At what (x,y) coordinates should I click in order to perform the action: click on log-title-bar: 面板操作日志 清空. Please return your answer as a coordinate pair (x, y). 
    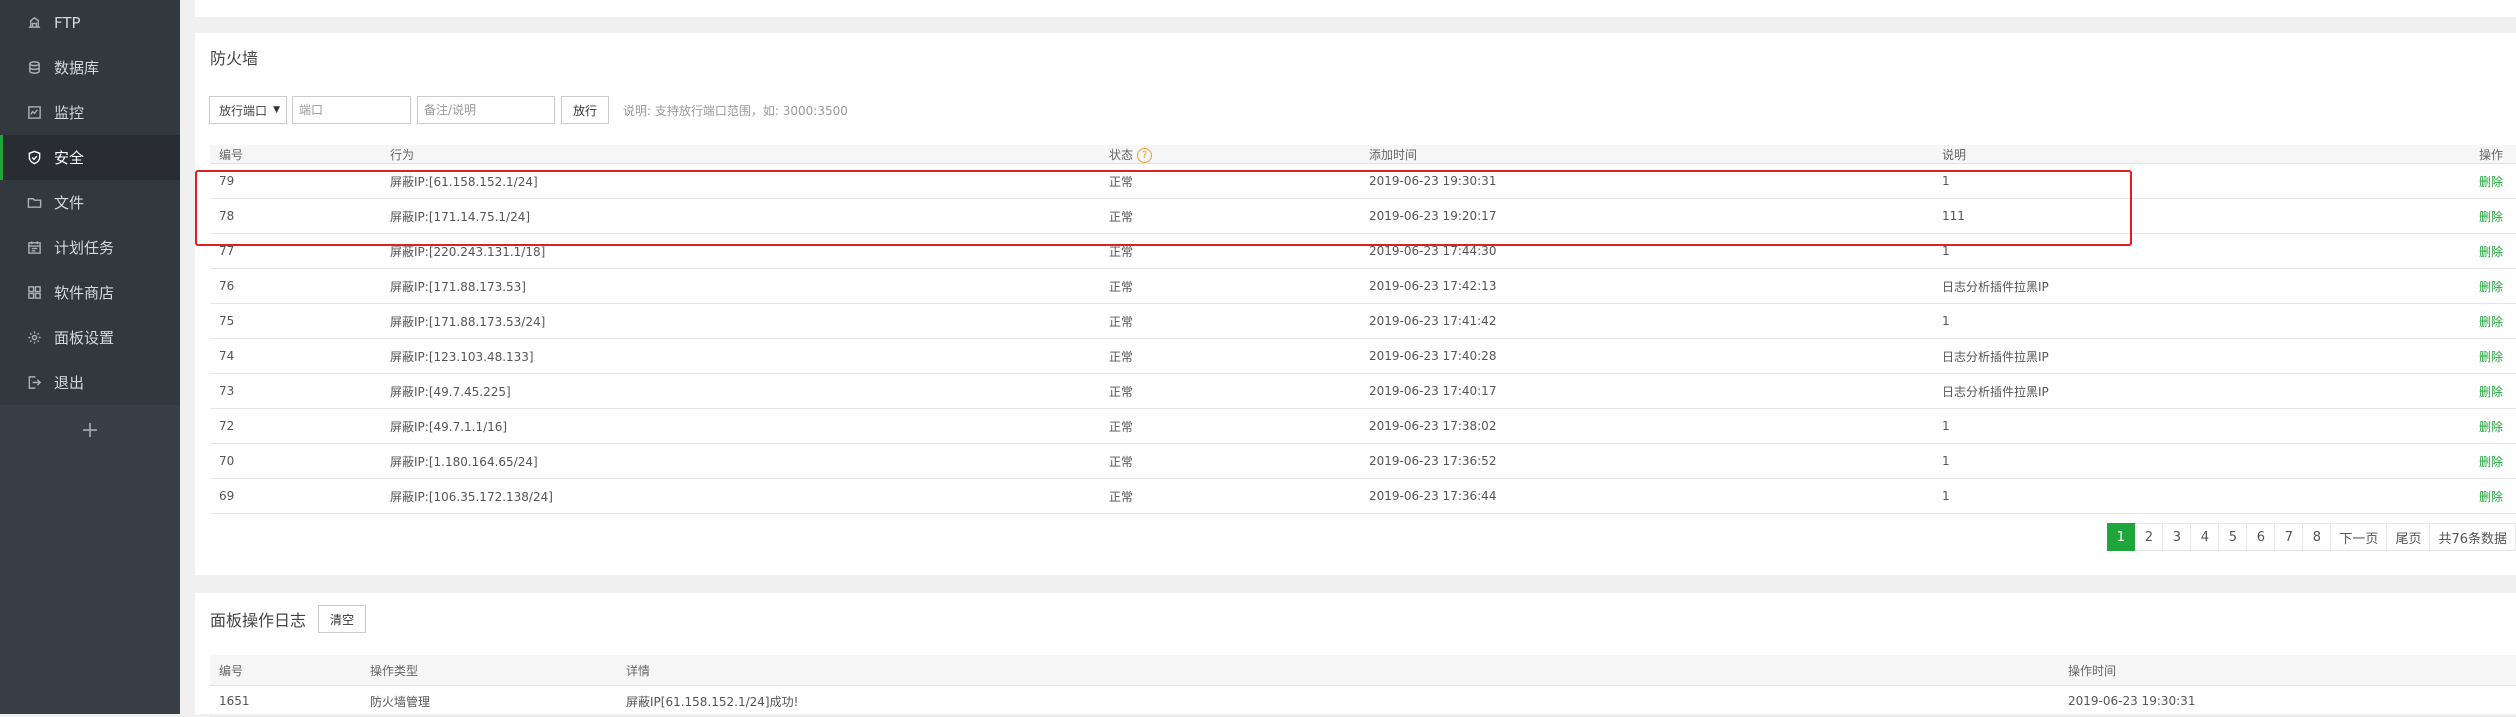
    Looking at the image, I should click on (288, 619).